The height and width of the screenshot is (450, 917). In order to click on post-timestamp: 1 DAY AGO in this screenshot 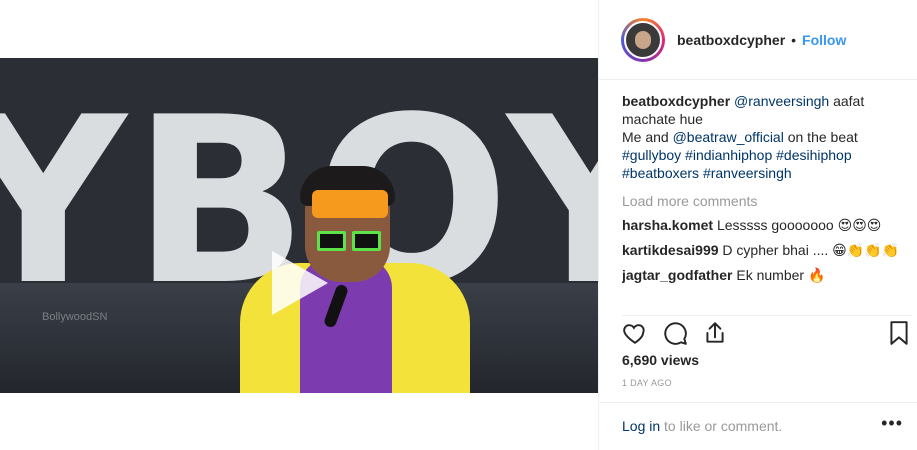, I will do `click(647, 383)`.